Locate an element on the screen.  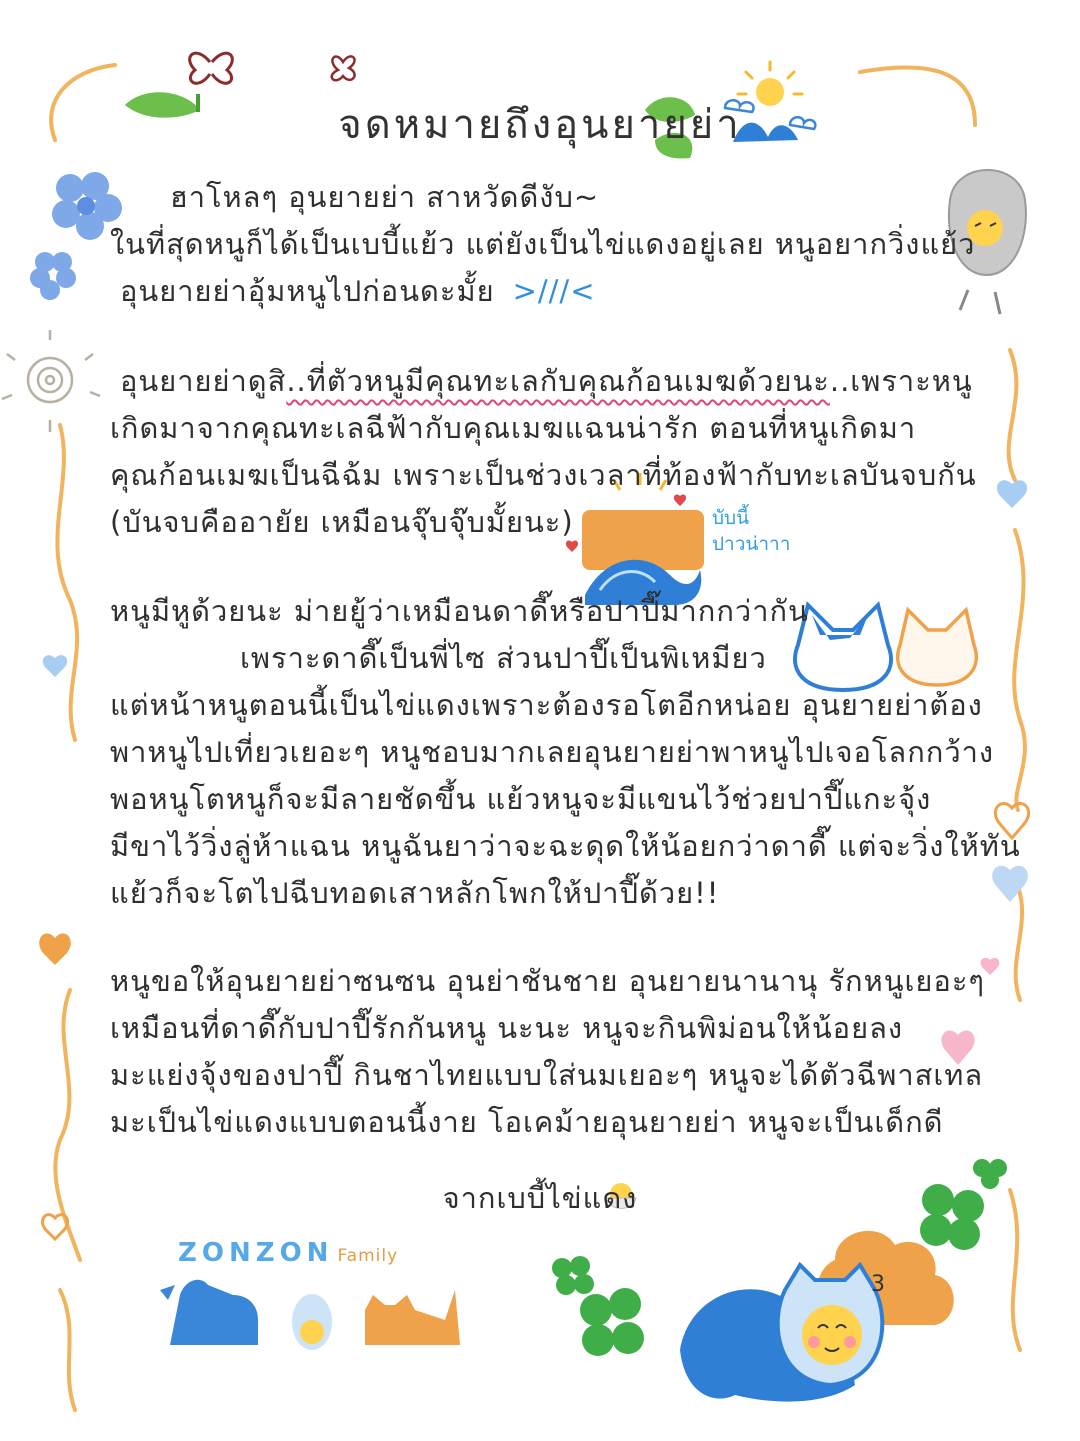
flower-outline-icon is located at coordinates (343, 68).